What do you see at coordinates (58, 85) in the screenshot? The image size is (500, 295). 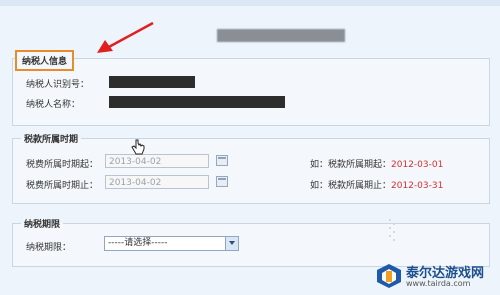 I see `taxpayer-id-label: 纳税人识别号：` at bounding box center [58, 85].